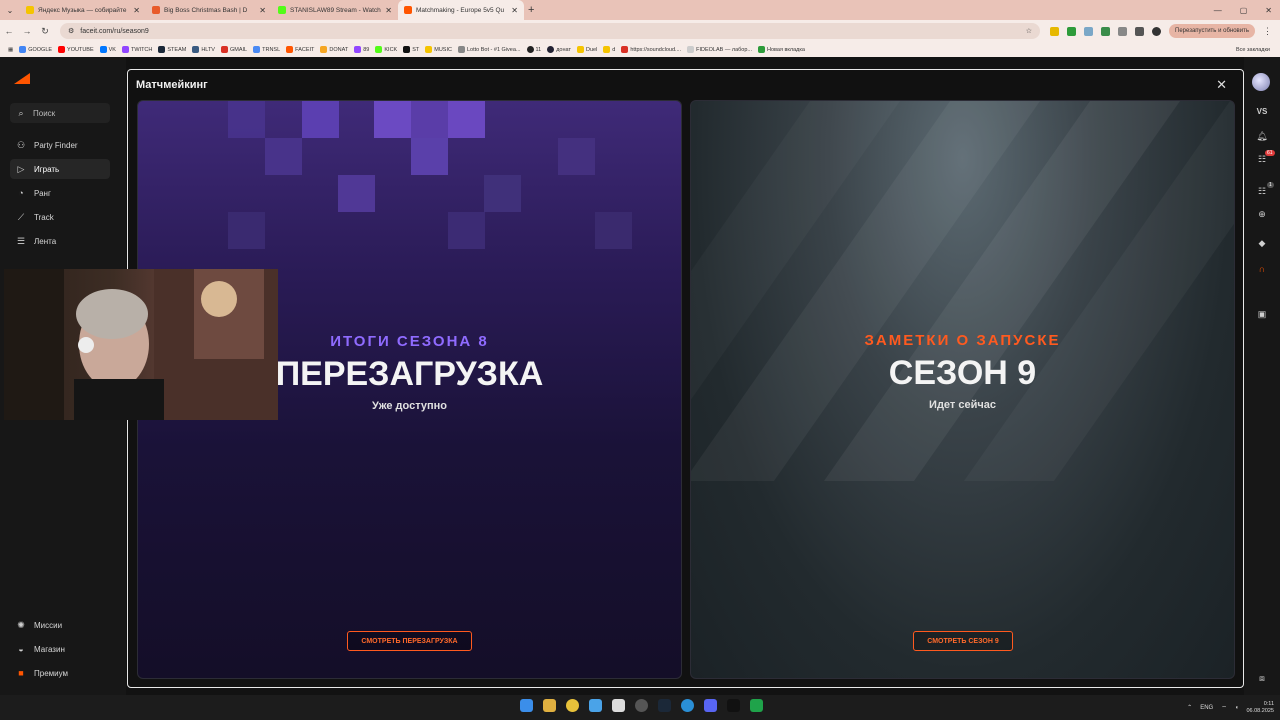  What do you see at coordinates (35, 49) in the screenshot?
I see `bookmark: GOOGLE` at bounding box center [35, 49].